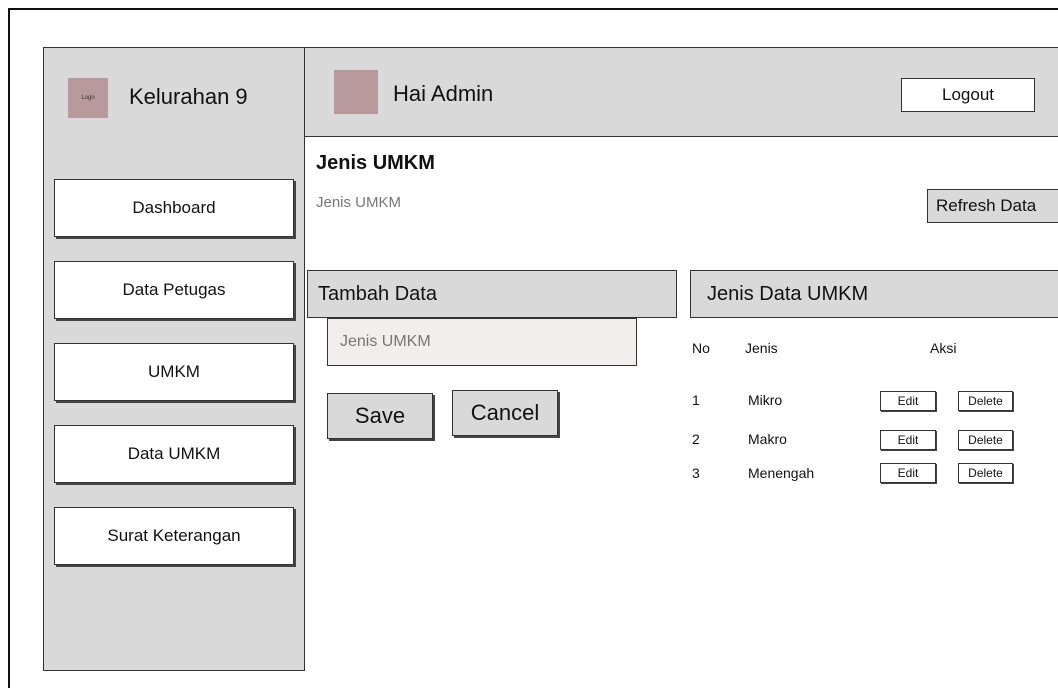  Describe the element at coordinates (443, 93) in the screenshot. I see `greeting: Hai Admin` at that location.